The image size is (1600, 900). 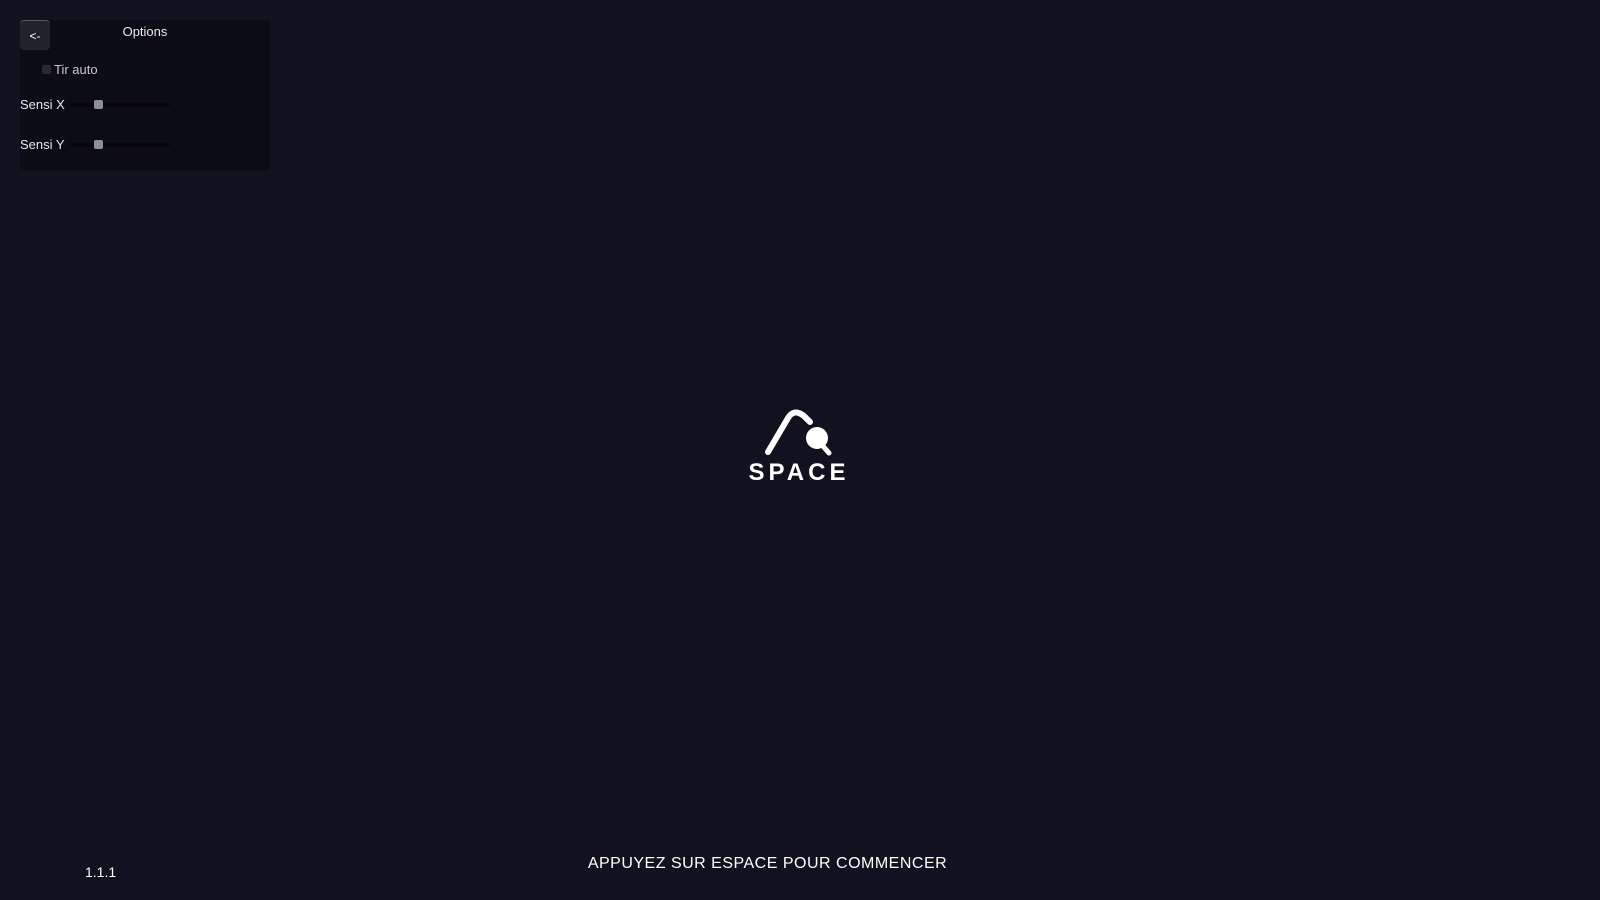 I want to click on space-logo: SPACE, so click(x=799, y=446).